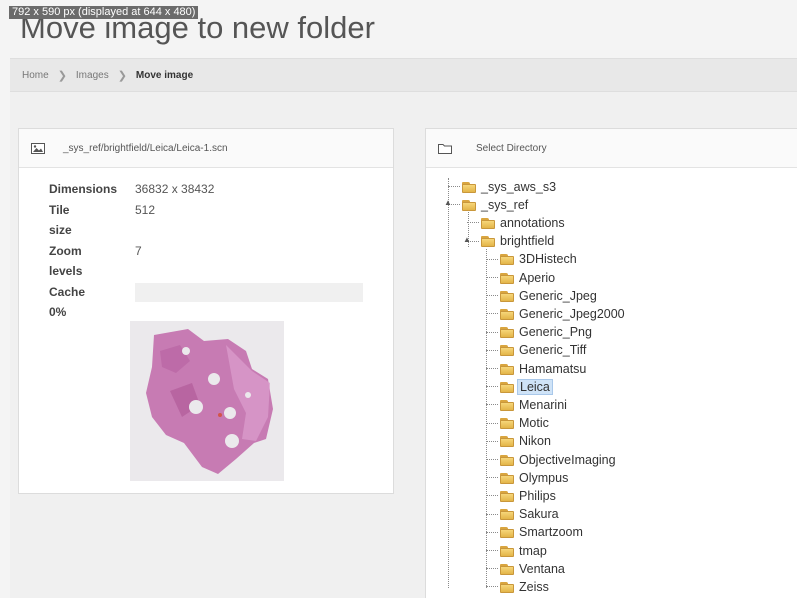 The image size is (797, 598). Describe the element at coordinates (60, 230) in the screenshot. I see `tile-size-label-2: size` at that location.